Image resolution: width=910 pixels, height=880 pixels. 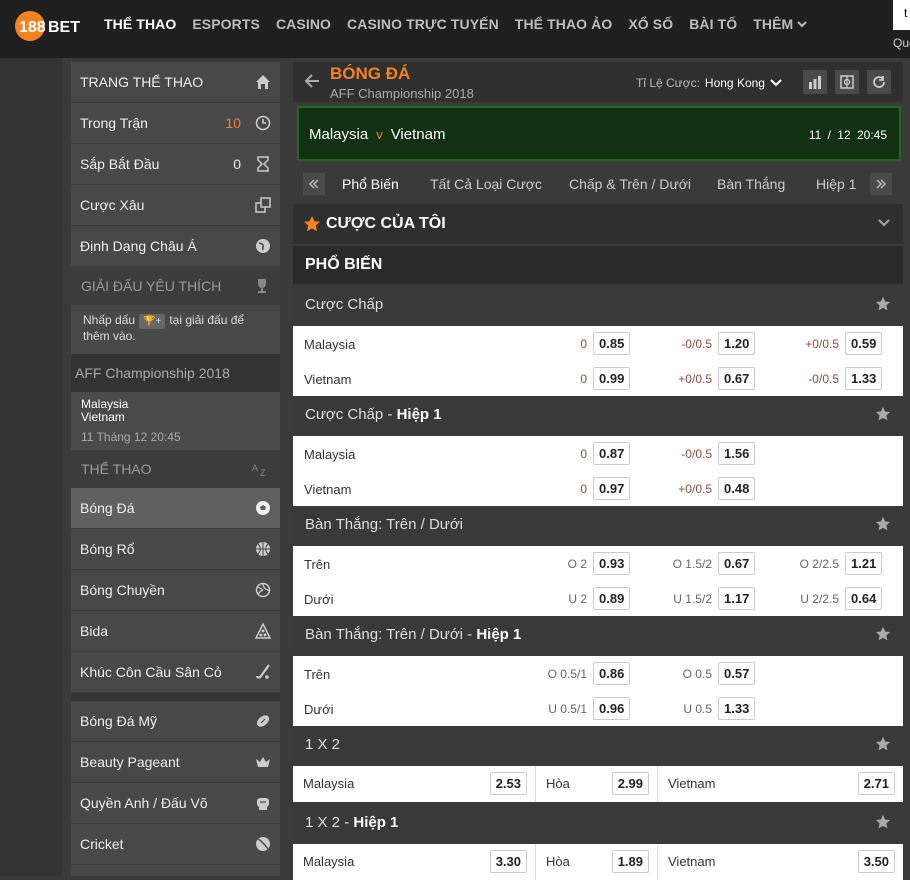 What do you see at coordinates (564, 24) in the screenshot?
I see `nav-virtual-sports: THỂ THAO ẢO` at bounding box center [564, 24].